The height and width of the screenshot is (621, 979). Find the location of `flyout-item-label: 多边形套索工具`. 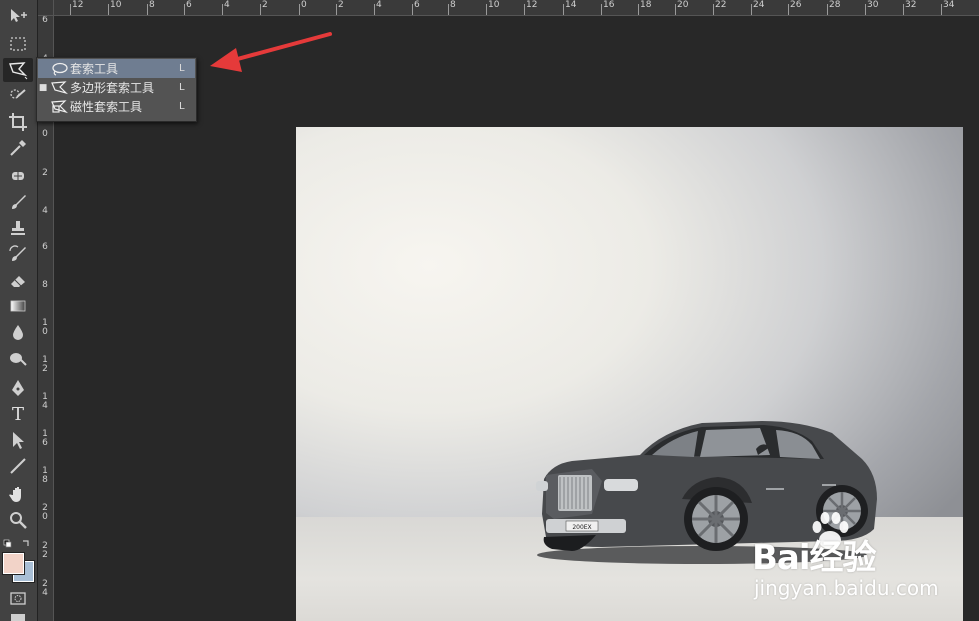

flyout-item-label: 多边形套索工具 is located at coordinates (112, 88).